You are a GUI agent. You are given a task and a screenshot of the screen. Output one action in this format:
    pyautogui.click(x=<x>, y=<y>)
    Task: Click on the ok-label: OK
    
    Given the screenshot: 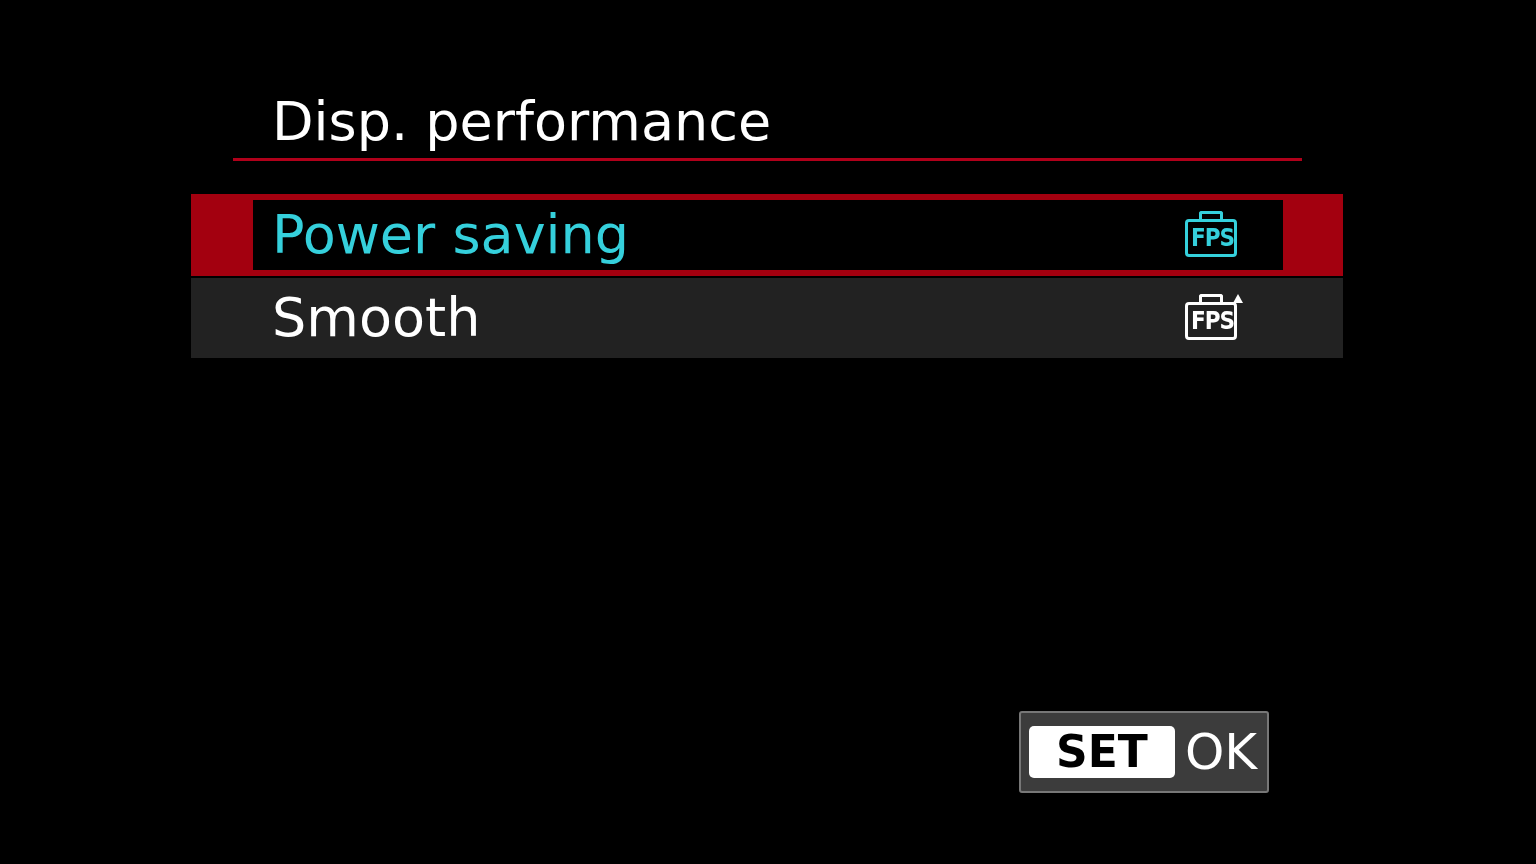 What is the action you would take?
    pyautogui.click(x=1221, y=752)
    